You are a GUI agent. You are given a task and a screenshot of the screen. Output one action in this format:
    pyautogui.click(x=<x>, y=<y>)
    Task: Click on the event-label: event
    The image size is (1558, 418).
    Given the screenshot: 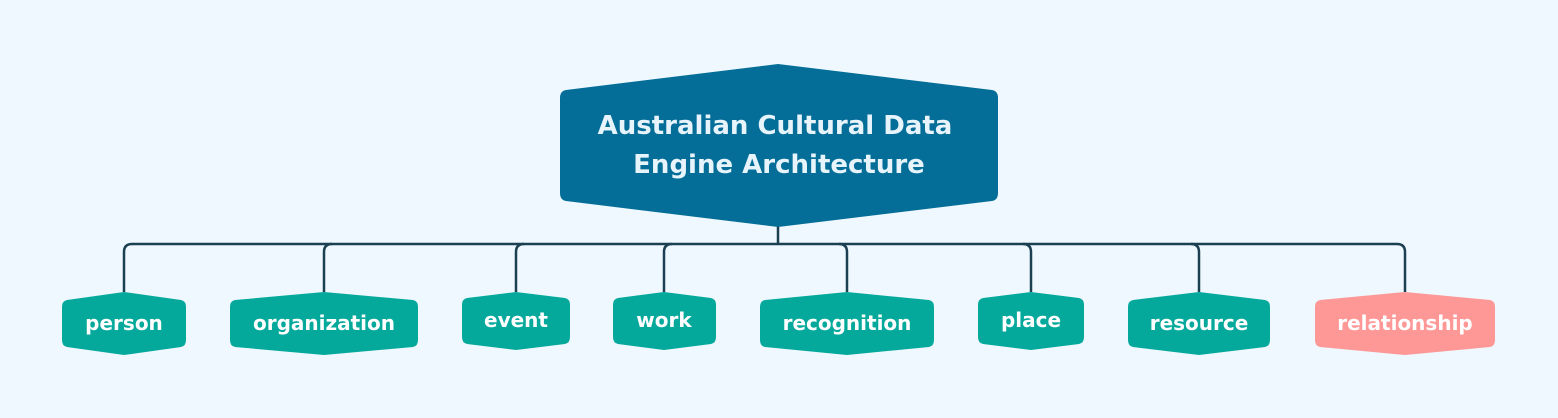 What is the action you would take?
    pyautogui.click(x=516, y=320)
    